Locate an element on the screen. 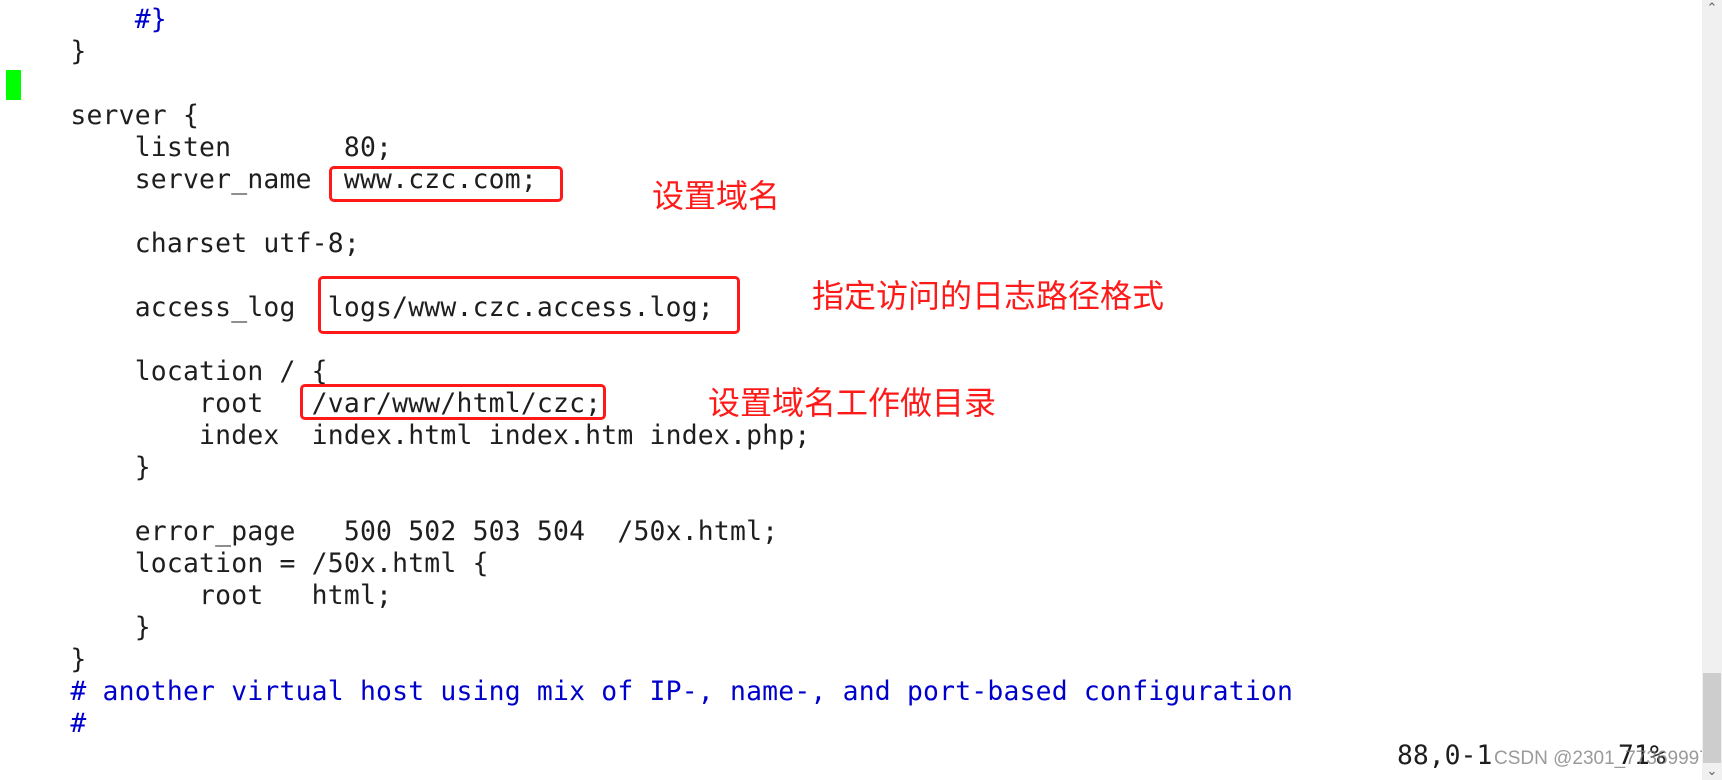 Image resolution: width=1722 pixels, height=780 pixels. annotation-access-log-path: 指定访问的日志路径格式 is located at coordinates (988, 296).